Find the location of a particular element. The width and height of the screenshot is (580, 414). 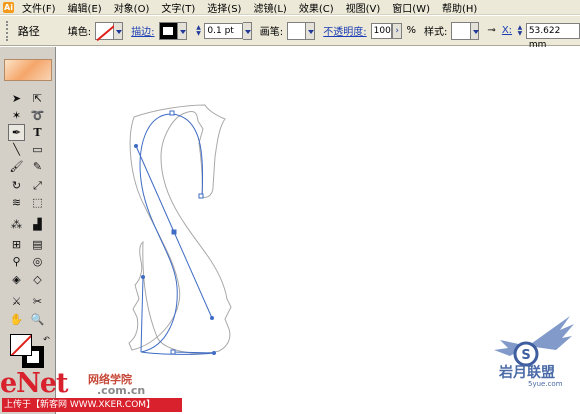

menu-edit: 编辑(E) is located at coordinates (85, 7).